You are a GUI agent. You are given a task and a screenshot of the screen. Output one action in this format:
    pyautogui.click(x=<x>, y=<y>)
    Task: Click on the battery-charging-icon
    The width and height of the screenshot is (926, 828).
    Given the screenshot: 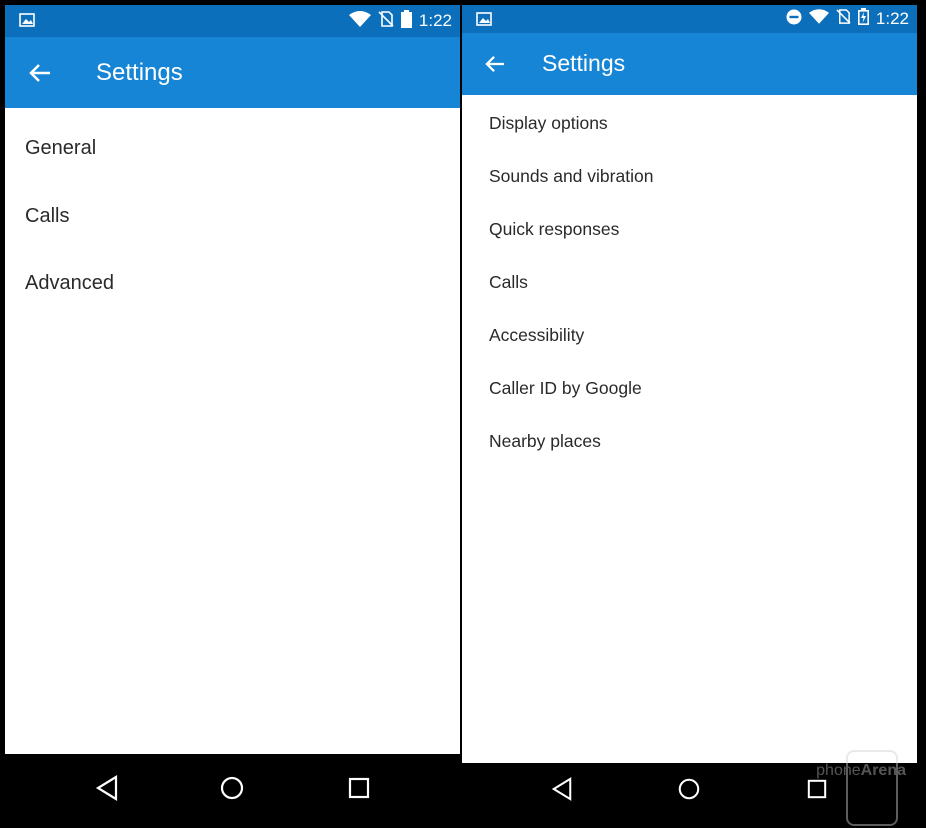 What is the action you would take?
    pyautogui.click(x=863, y=19)
    